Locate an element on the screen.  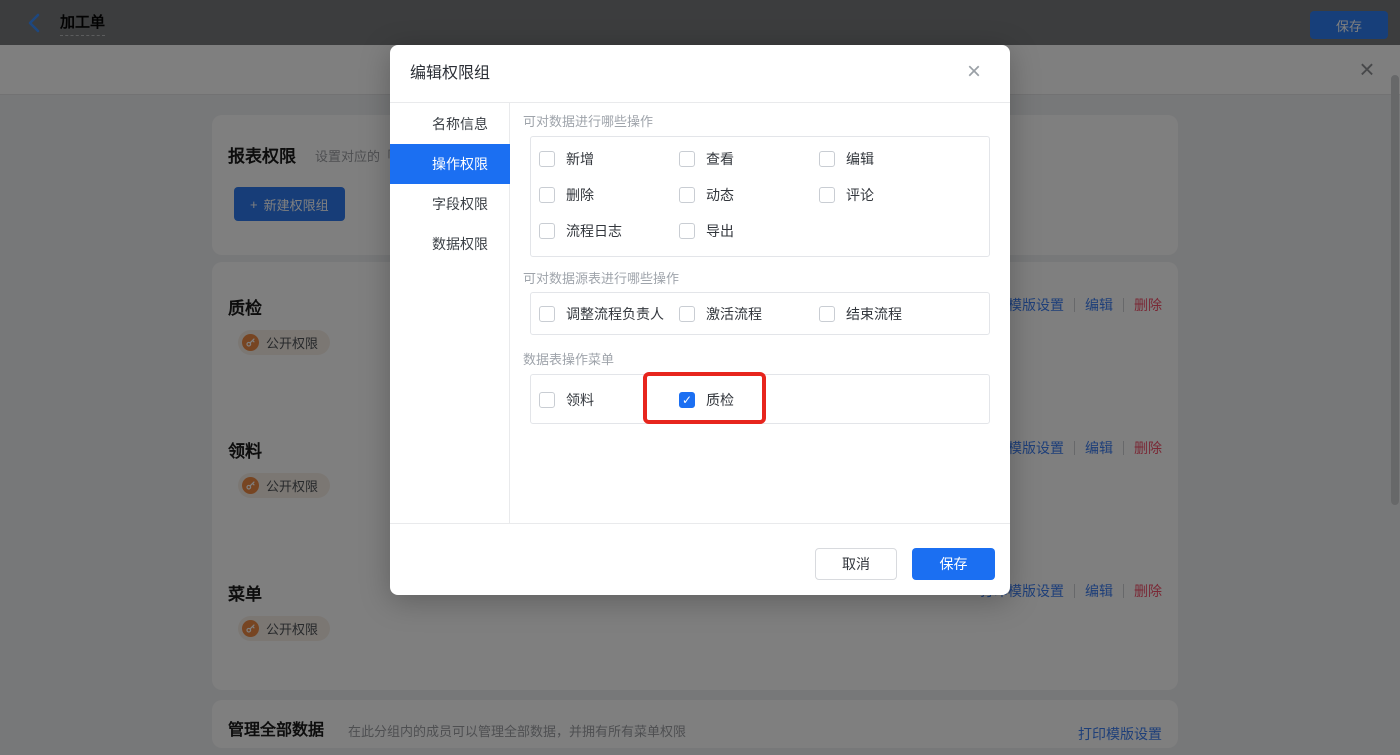
divider is located at coordinates (700, 523).